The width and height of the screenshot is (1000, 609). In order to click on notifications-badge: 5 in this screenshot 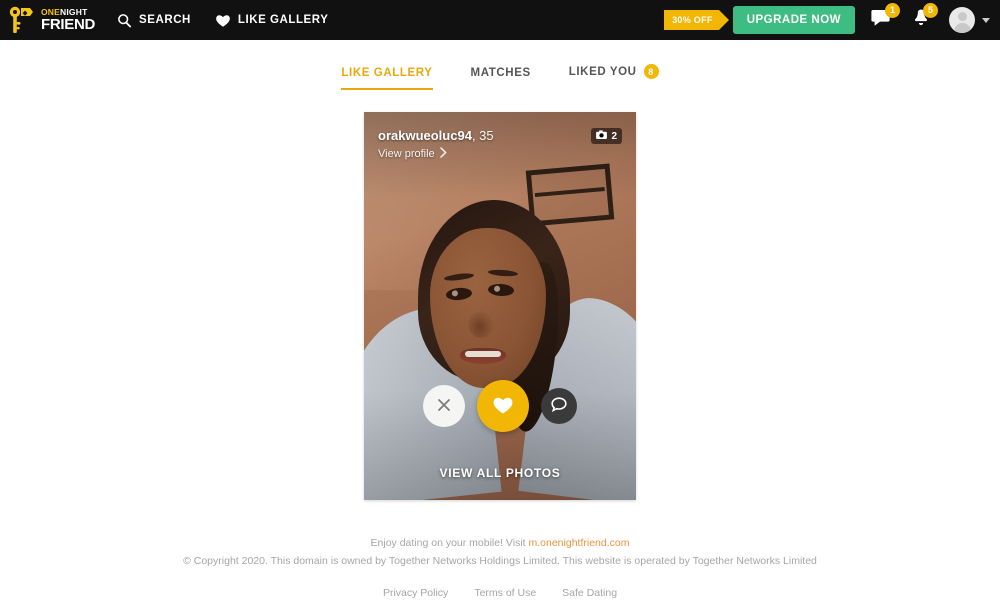, I will do `click(930, 10)`.